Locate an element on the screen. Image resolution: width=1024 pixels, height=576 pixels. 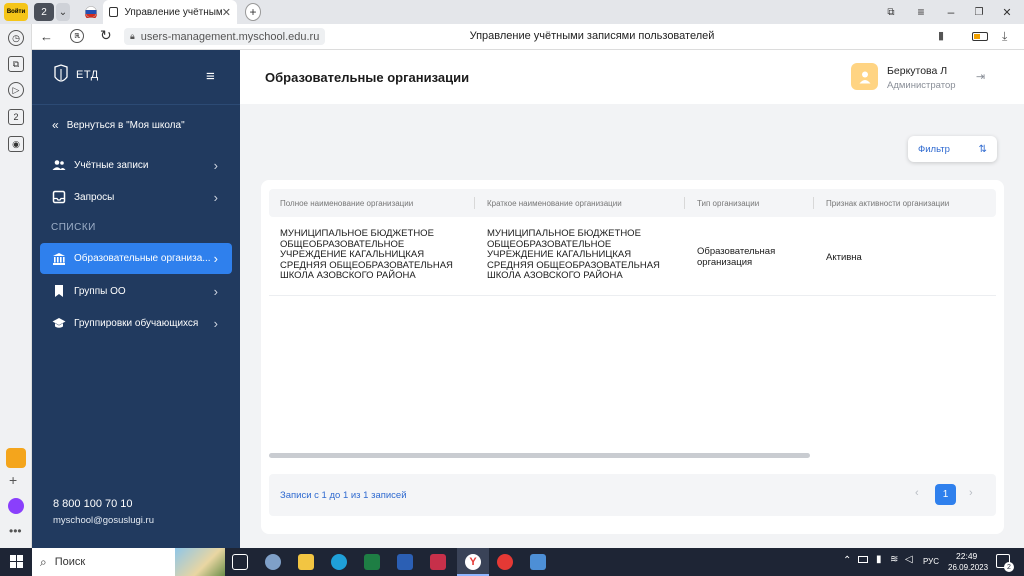
user-role: Администратор is located at coordinates (921, 85).